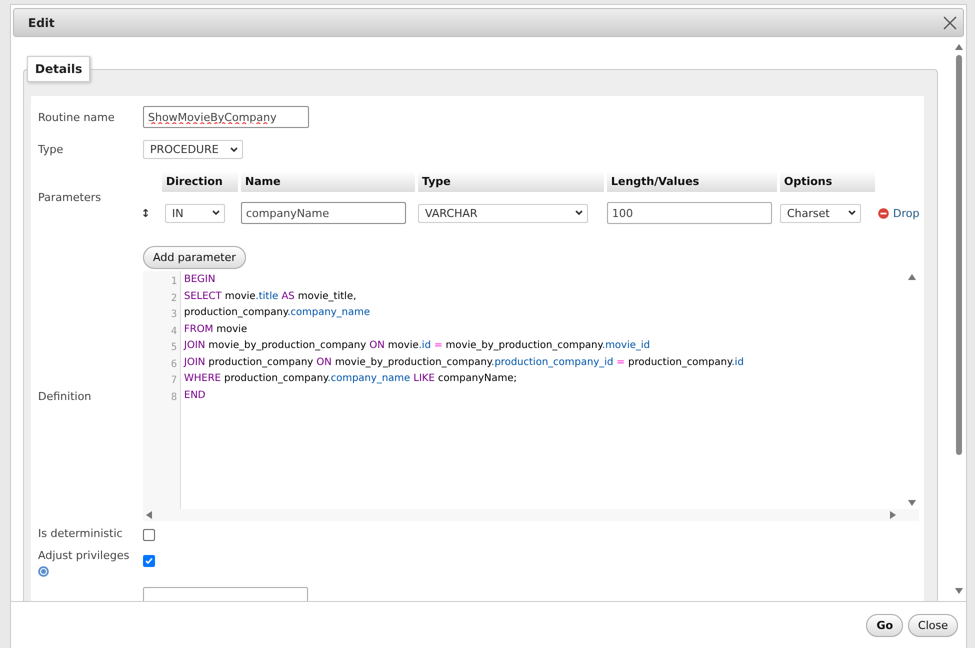 This screenshot has width=975, height=648. What do you see at coordinates (41, 23) in the screenshot?
I see `dialog-title: Edit` at bounding box center [41, 23].